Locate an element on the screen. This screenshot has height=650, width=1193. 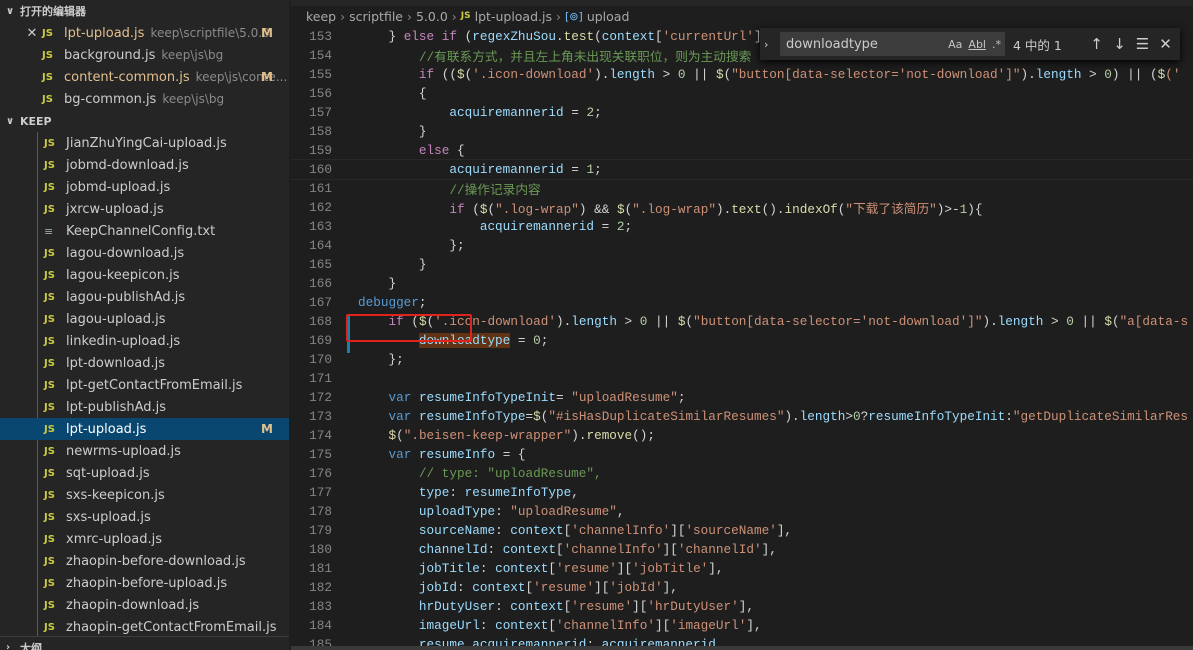
file-tree-item: JS lagou-download.js is located at coordinates (144, 253).